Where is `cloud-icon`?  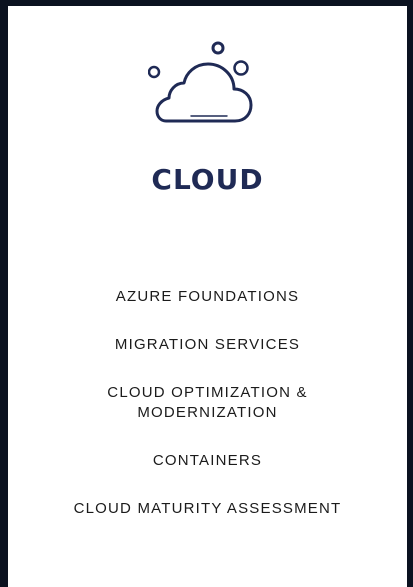 cloud-icon is located at coordinates (207, 86).